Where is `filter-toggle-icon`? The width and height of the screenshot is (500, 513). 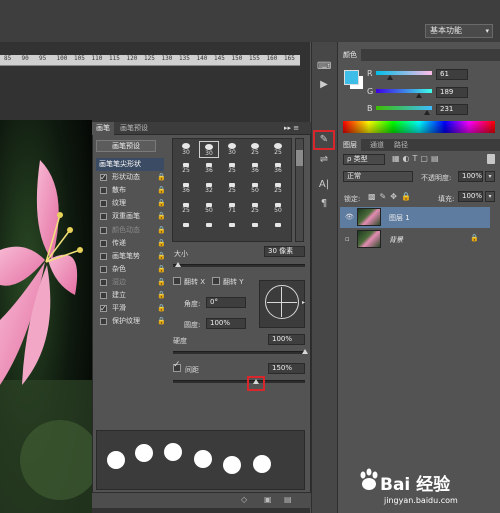
filter-toggle-icon is located at coordinates (491, 159).